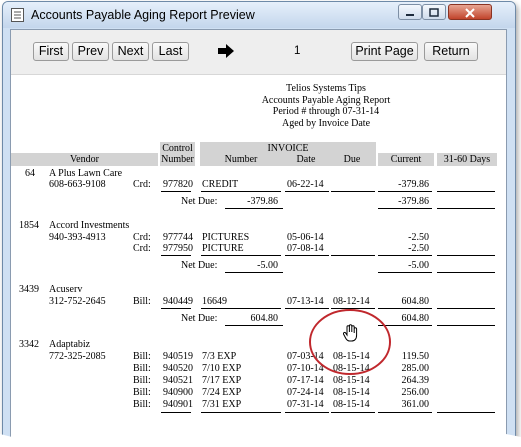  I want to click on line-invoice-date: 06-22-14, so click(305, 184).